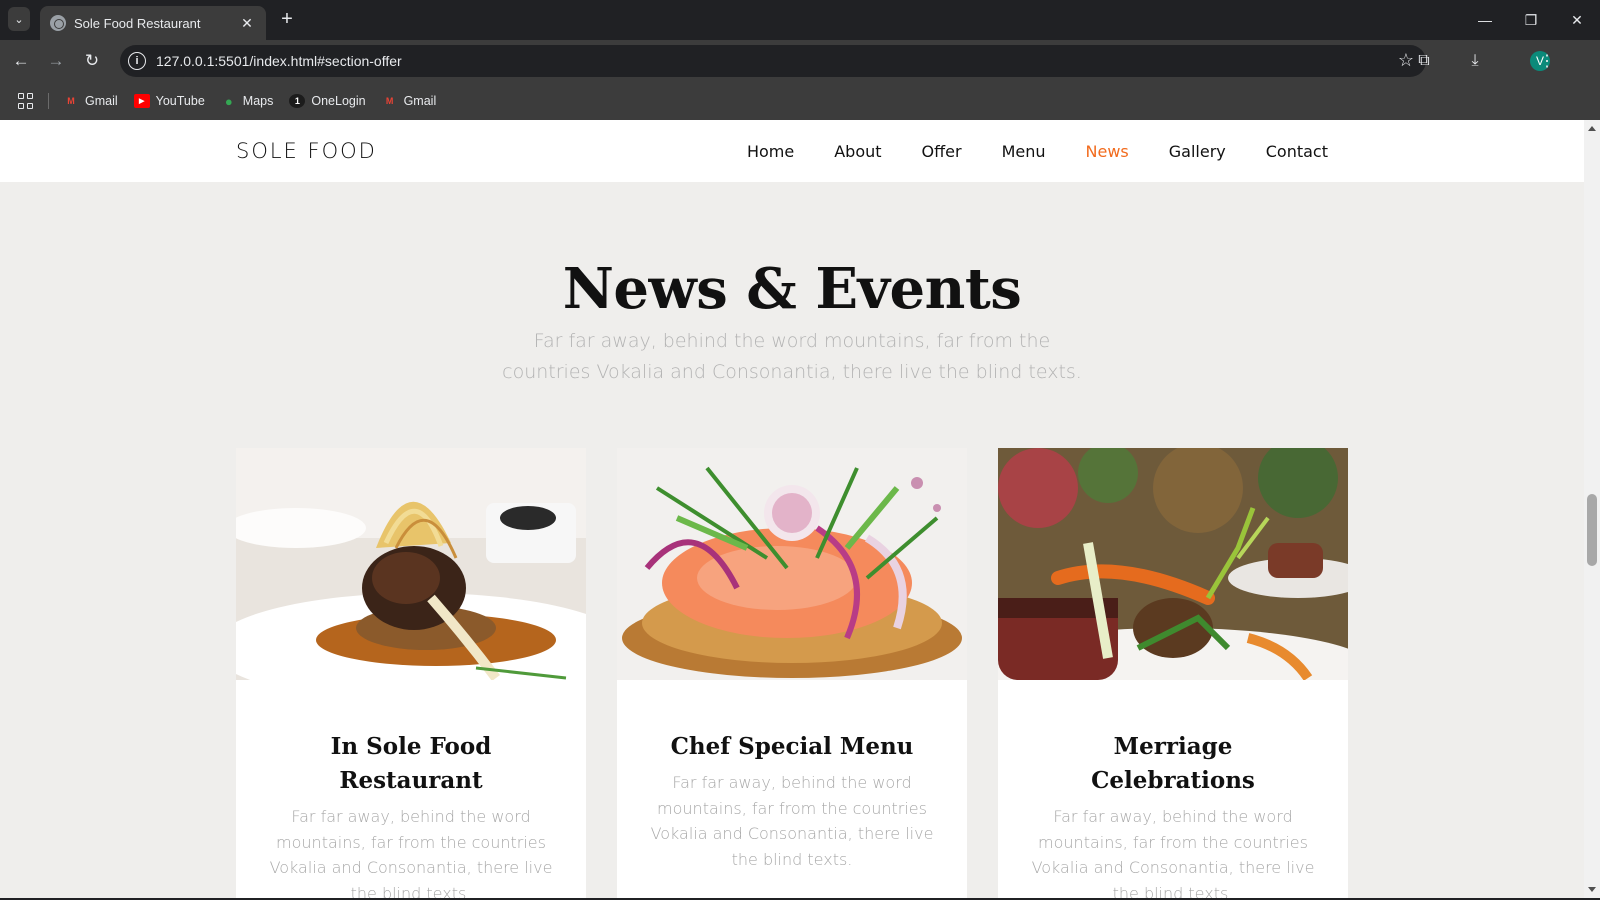  Describe the element at coordinates (279, 61) in the screenshot. I see `url-text: 127.0.0.1:5501/index.html#section-offer` at that location.